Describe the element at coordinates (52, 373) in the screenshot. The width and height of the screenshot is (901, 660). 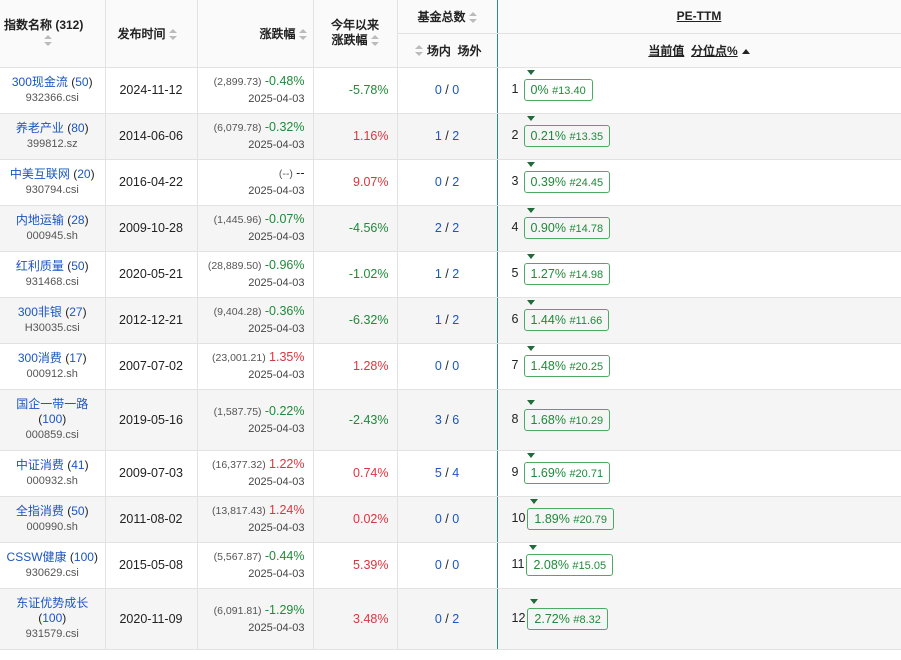
I see `index-code: 000912.sh` at that location.